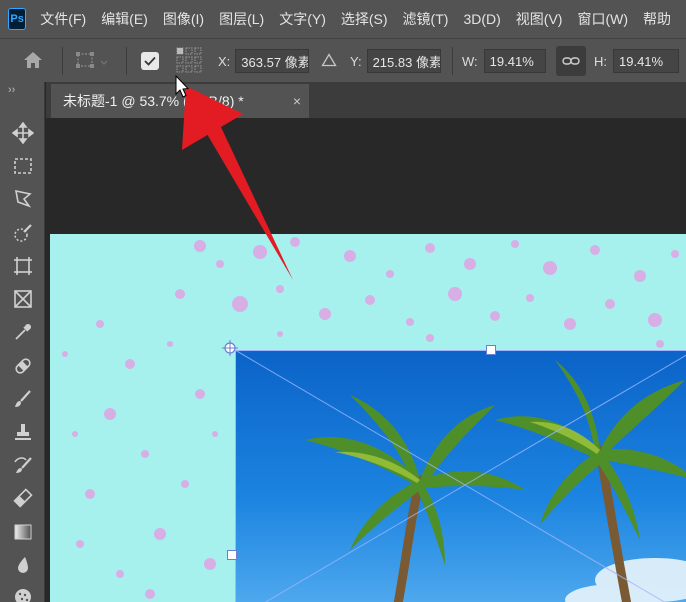 The image size is (686, 602). I want to click on quick-selection-icon, so click(23, 234).